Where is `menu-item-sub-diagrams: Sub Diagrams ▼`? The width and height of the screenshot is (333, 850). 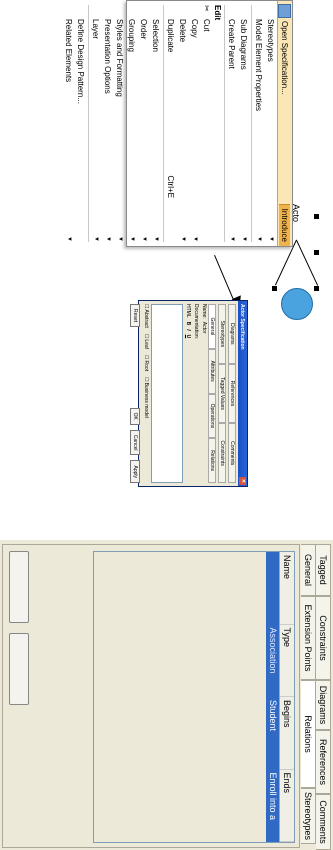 menu-item-sub-diagrams: Sub Diagrams ▼ is located at coordinates (244, 123).